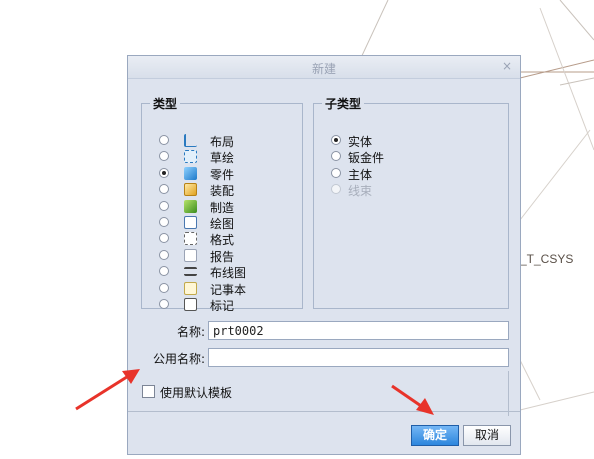 This screenshot has height=459, width=594. I want to click on format-icon, so click(190, 239).